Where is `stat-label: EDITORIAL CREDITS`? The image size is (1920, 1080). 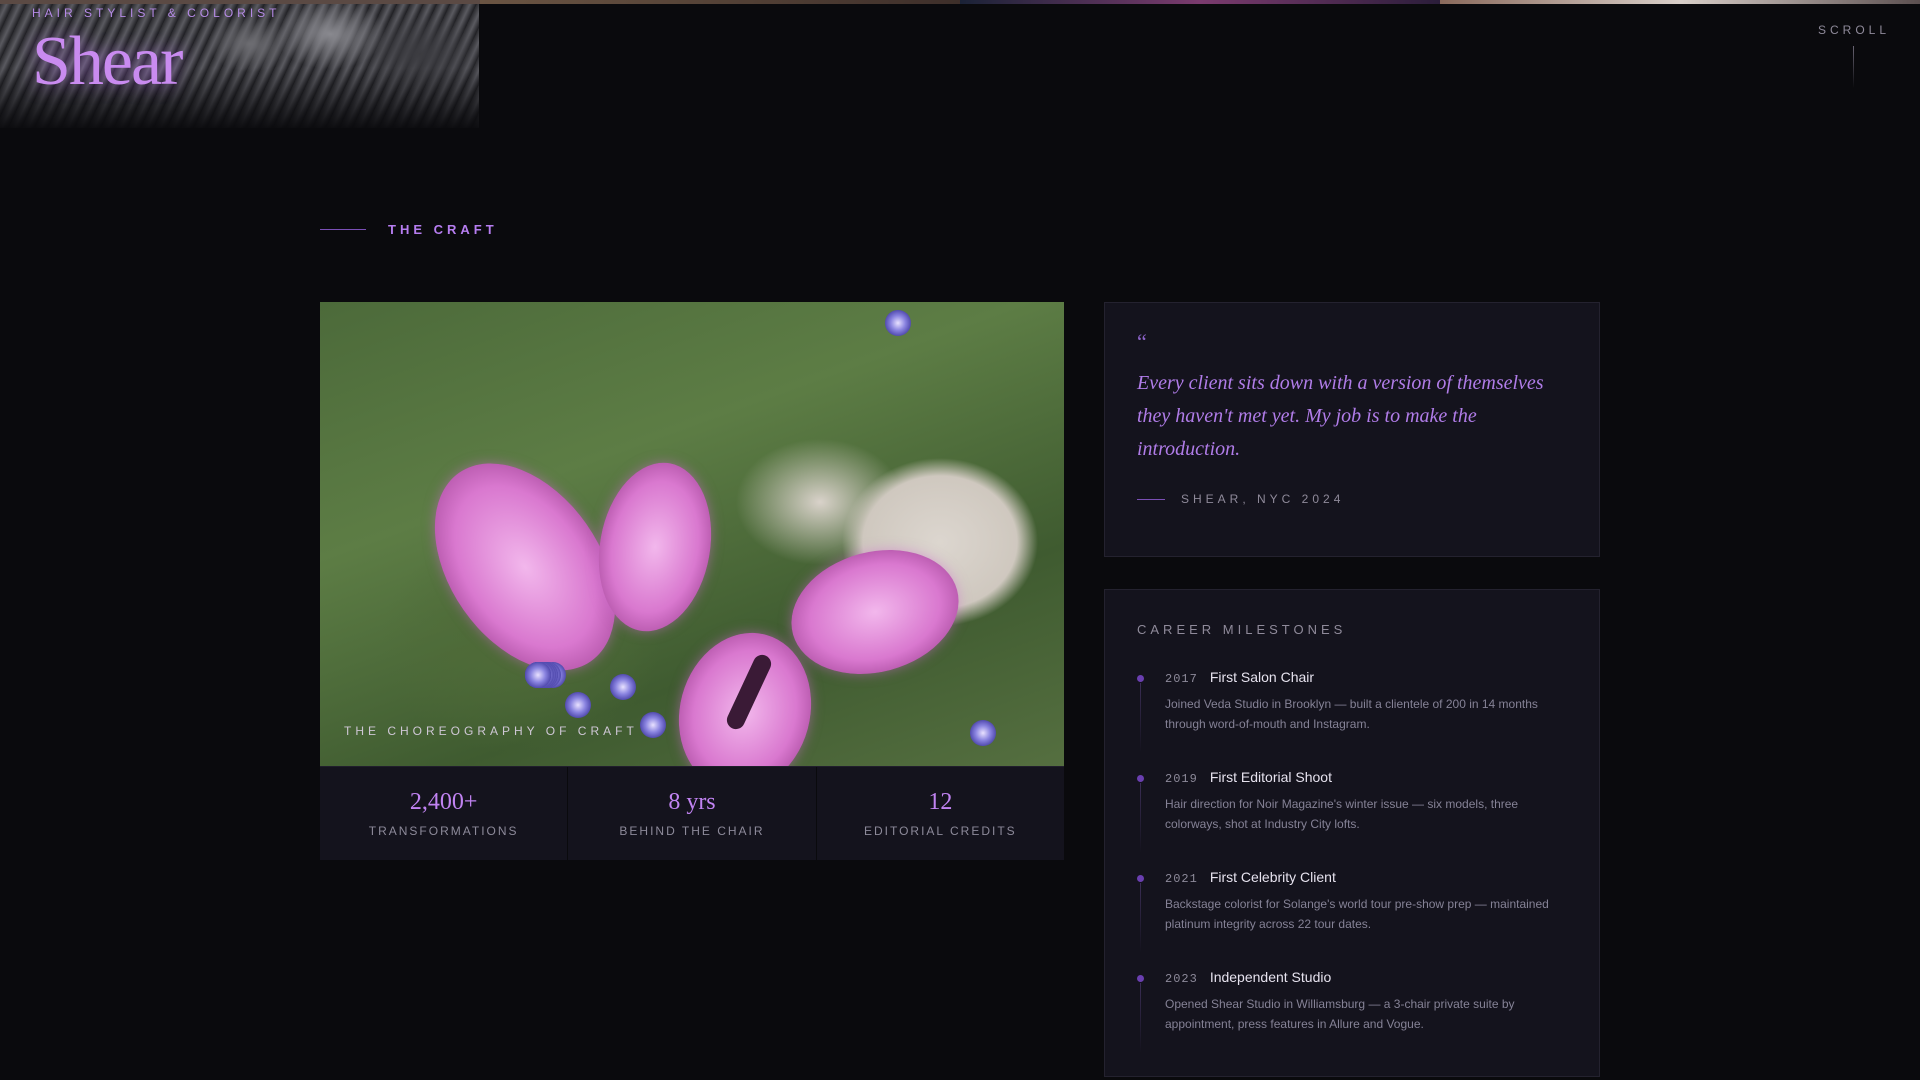 stat-label: EDITORIAL CREDITS is located at coordinates (940, 831).